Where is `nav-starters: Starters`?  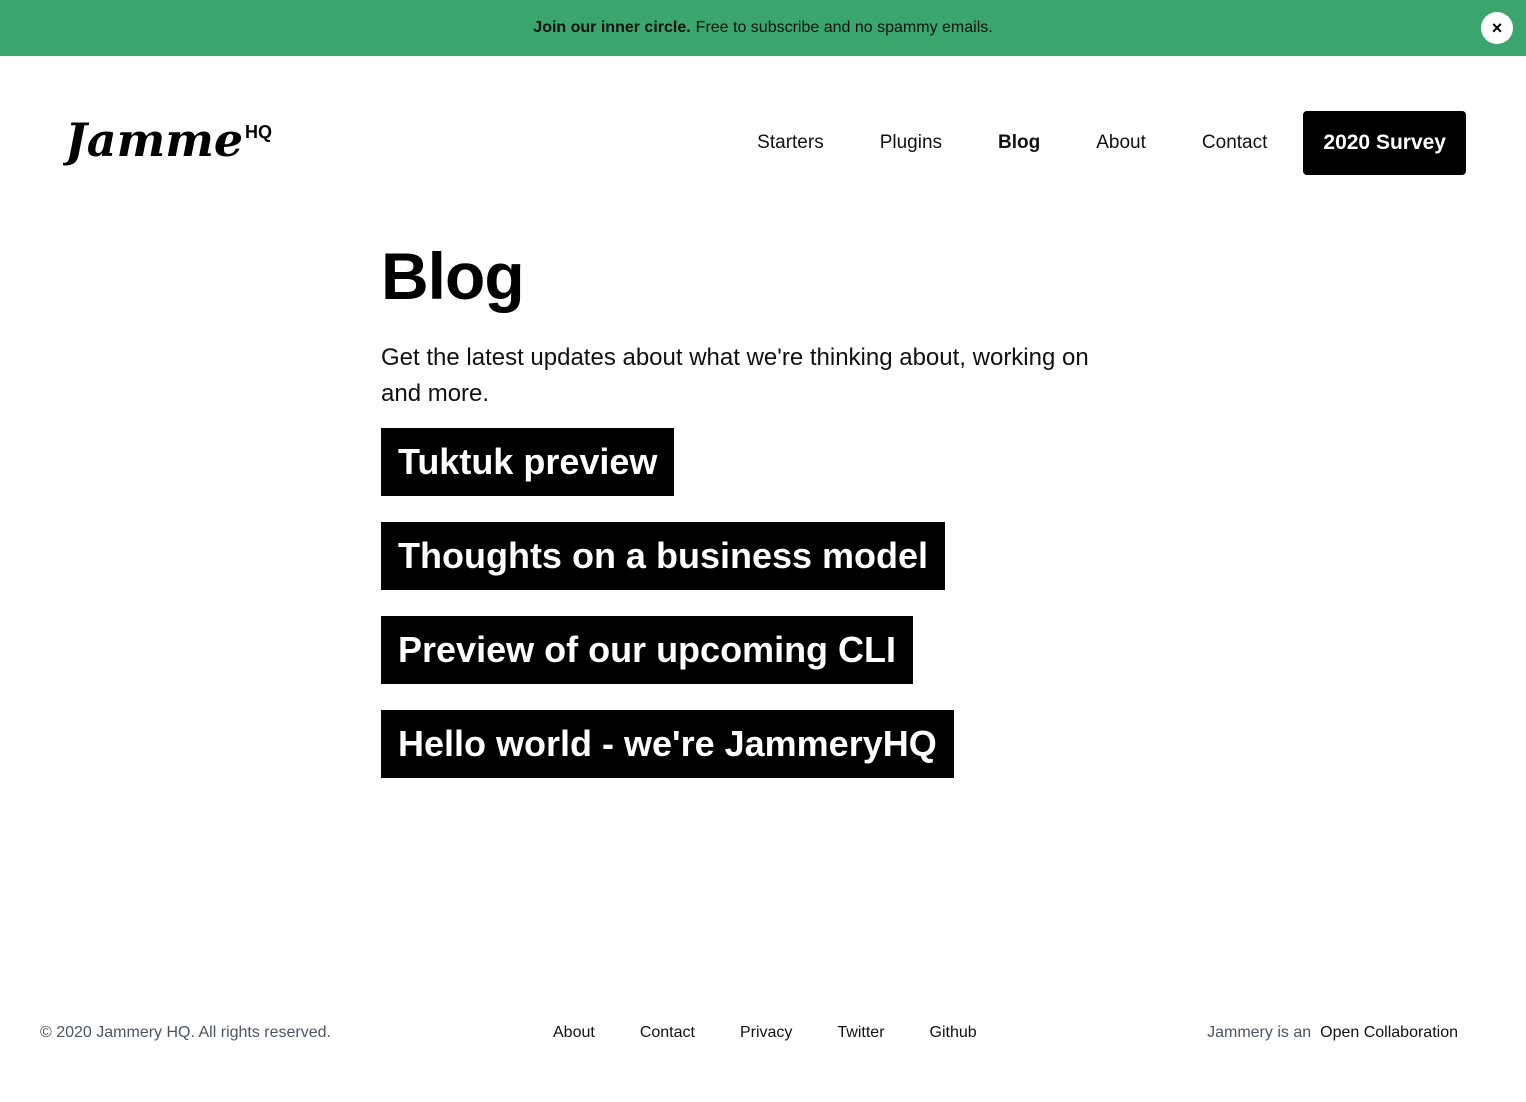 nav-starters: Starters is located at coordinates (790, 143).